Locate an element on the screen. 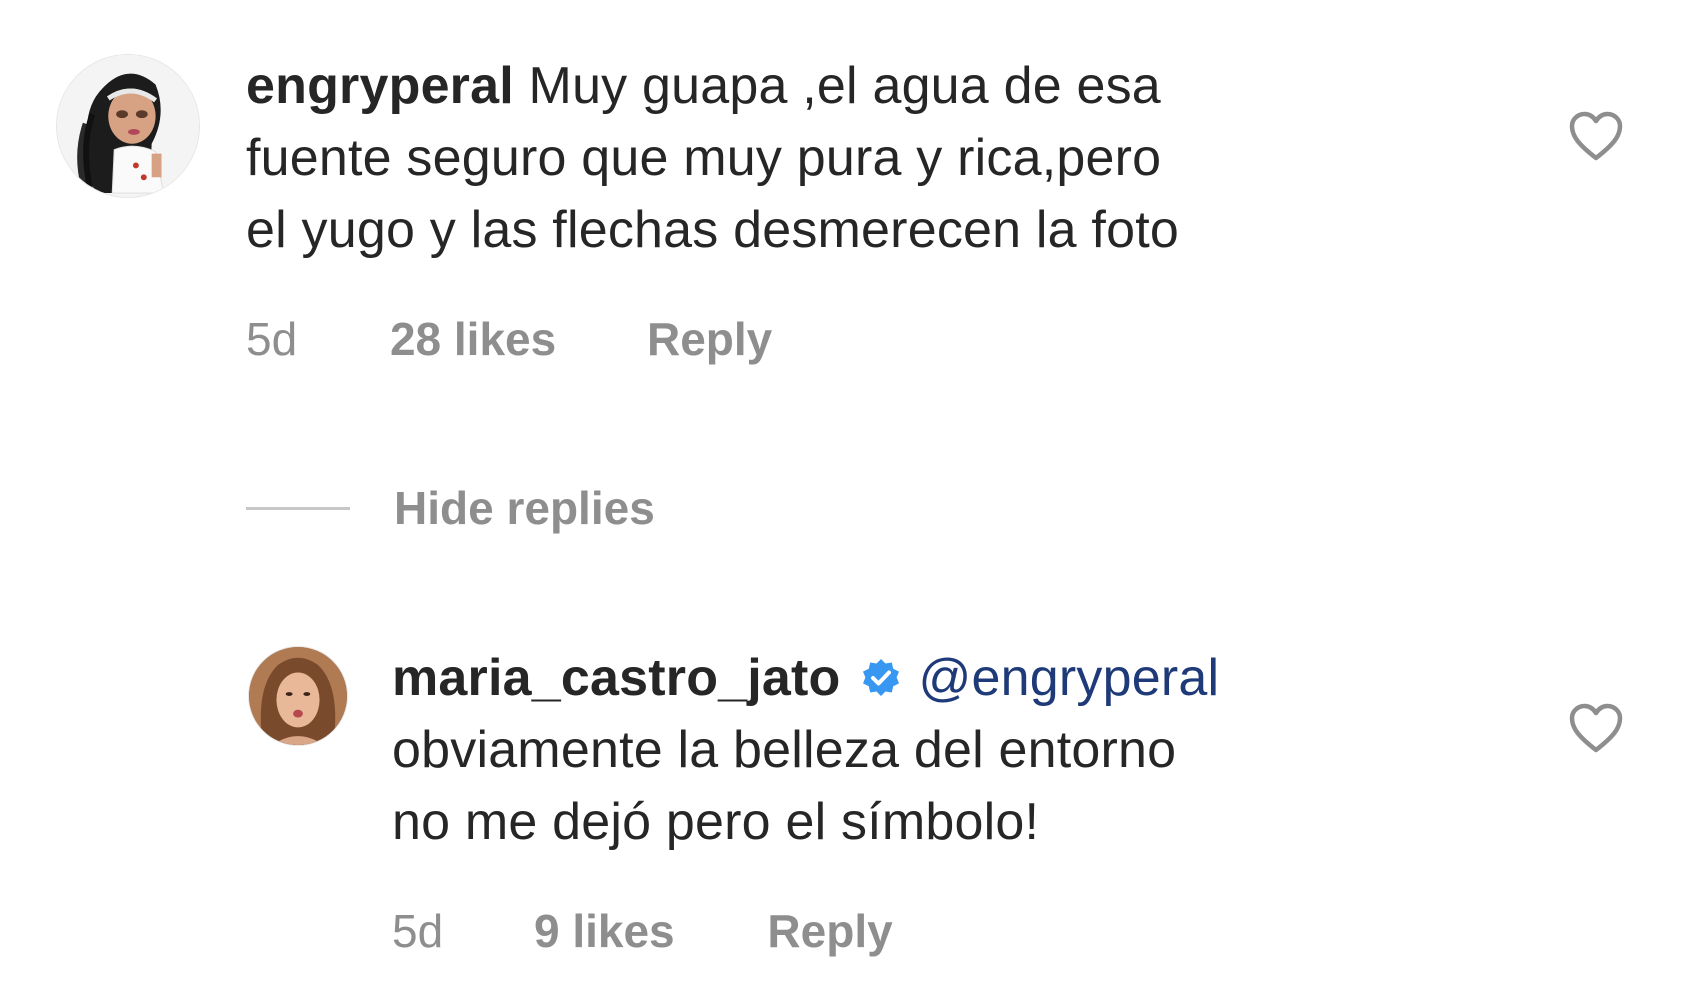  reply-time: 5d is located at coordinates (418, 931).